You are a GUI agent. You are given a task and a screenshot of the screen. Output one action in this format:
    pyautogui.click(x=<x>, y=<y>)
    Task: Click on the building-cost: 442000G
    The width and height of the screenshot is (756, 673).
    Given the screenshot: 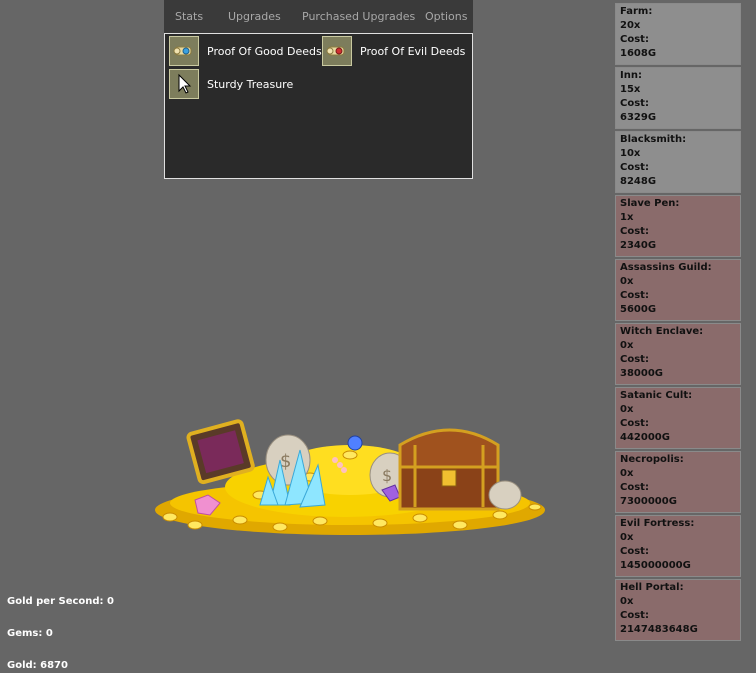 What is the action you would take?
    pyautogui.click(x=645, y=437)
    